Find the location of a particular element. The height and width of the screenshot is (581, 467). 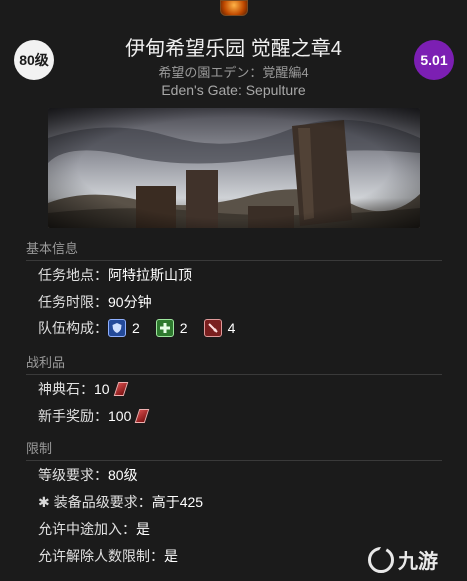

location-label: 任务地点： is located at coordinates (73, 275).